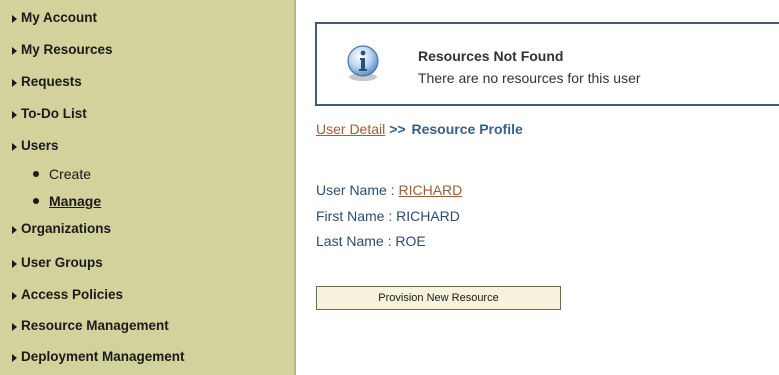 The height and width of the screenshot is (375, 779). I want to click on sidebar-item-todo-list: To-Do List, so click(147, 113).